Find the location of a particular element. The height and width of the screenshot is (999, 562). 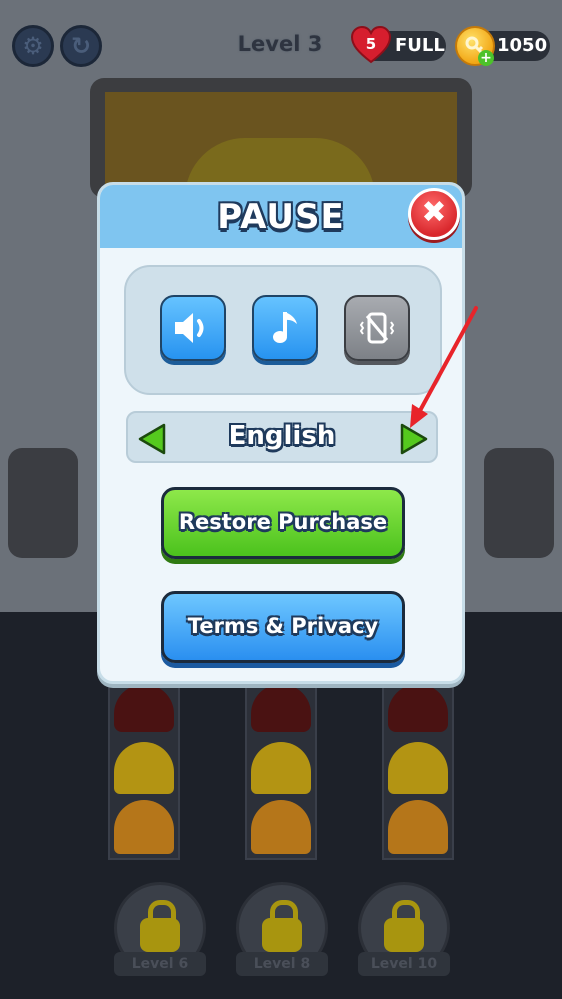

lives-indicator: 5 is located at coordinates (371, 45).